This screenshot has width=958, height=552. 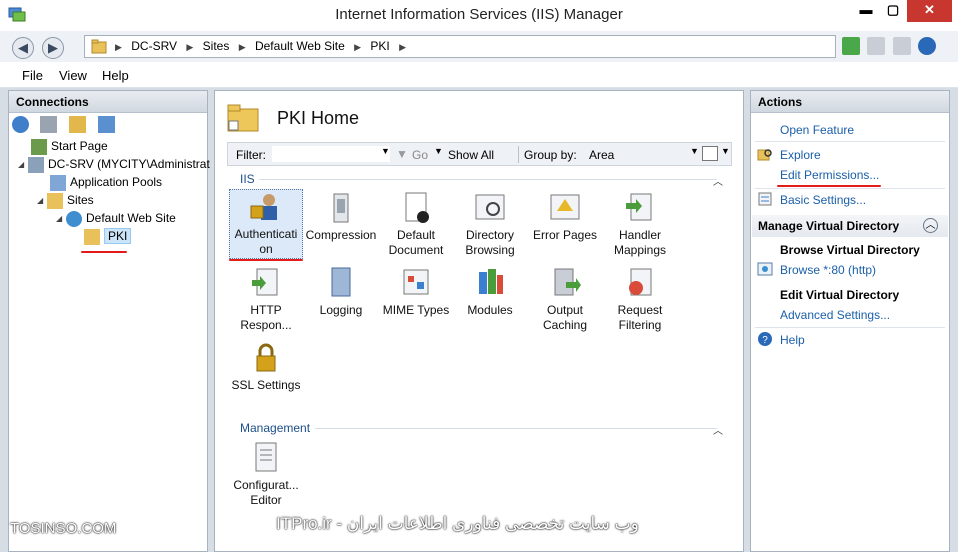 What do you see at coordinates (39, 146) in the screenshot?
I see `start-page-icon` at bounding box center [39, 146].